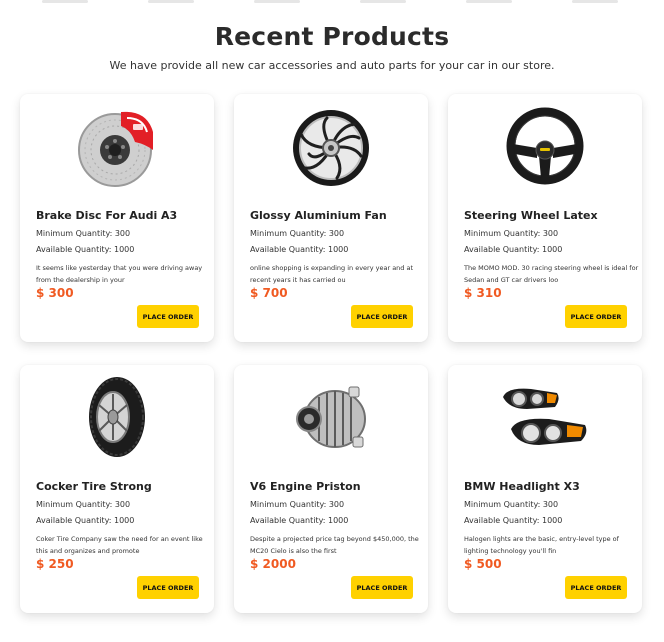  Describe the element at coordinates (305, 486) in the screenshot. I see `product-name: V6 Engine Priston` at that location.